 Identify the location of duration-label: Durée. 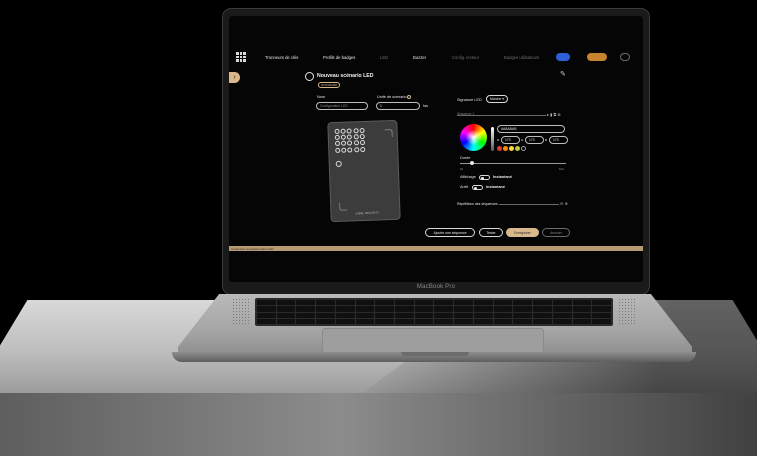
(465, 158).